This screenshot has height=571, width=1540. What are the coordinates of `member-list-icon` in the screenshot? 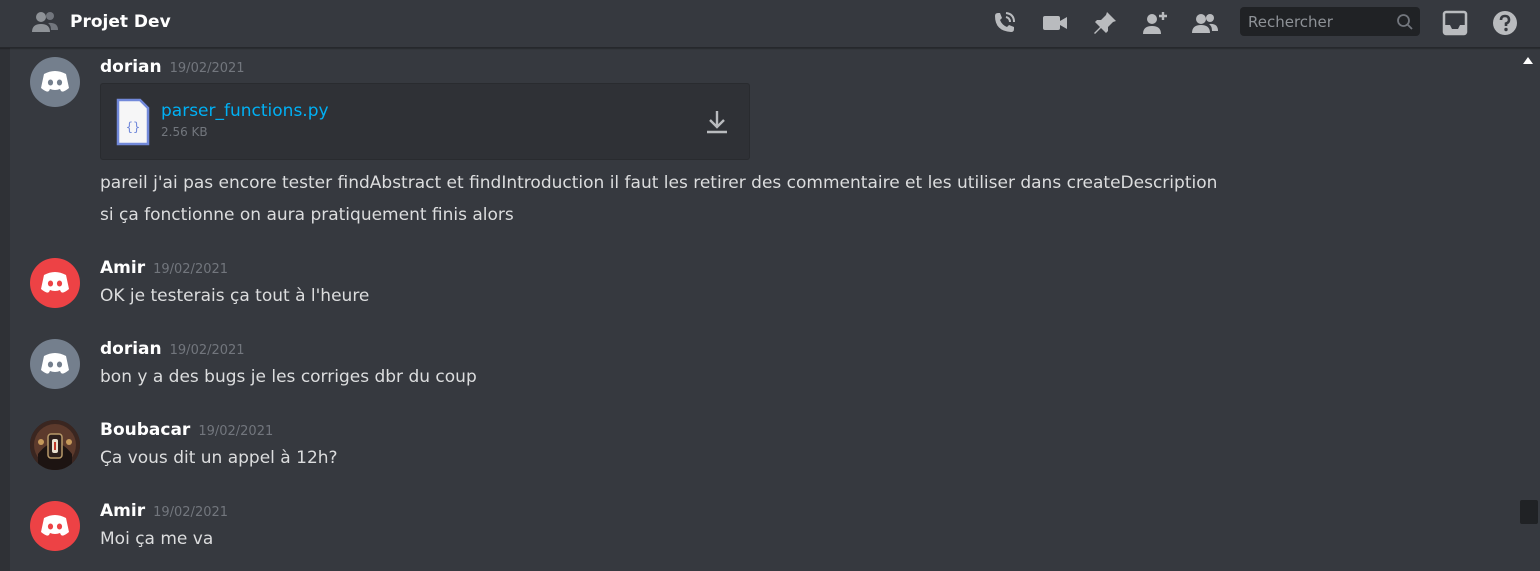 It's located at (1205, 23).